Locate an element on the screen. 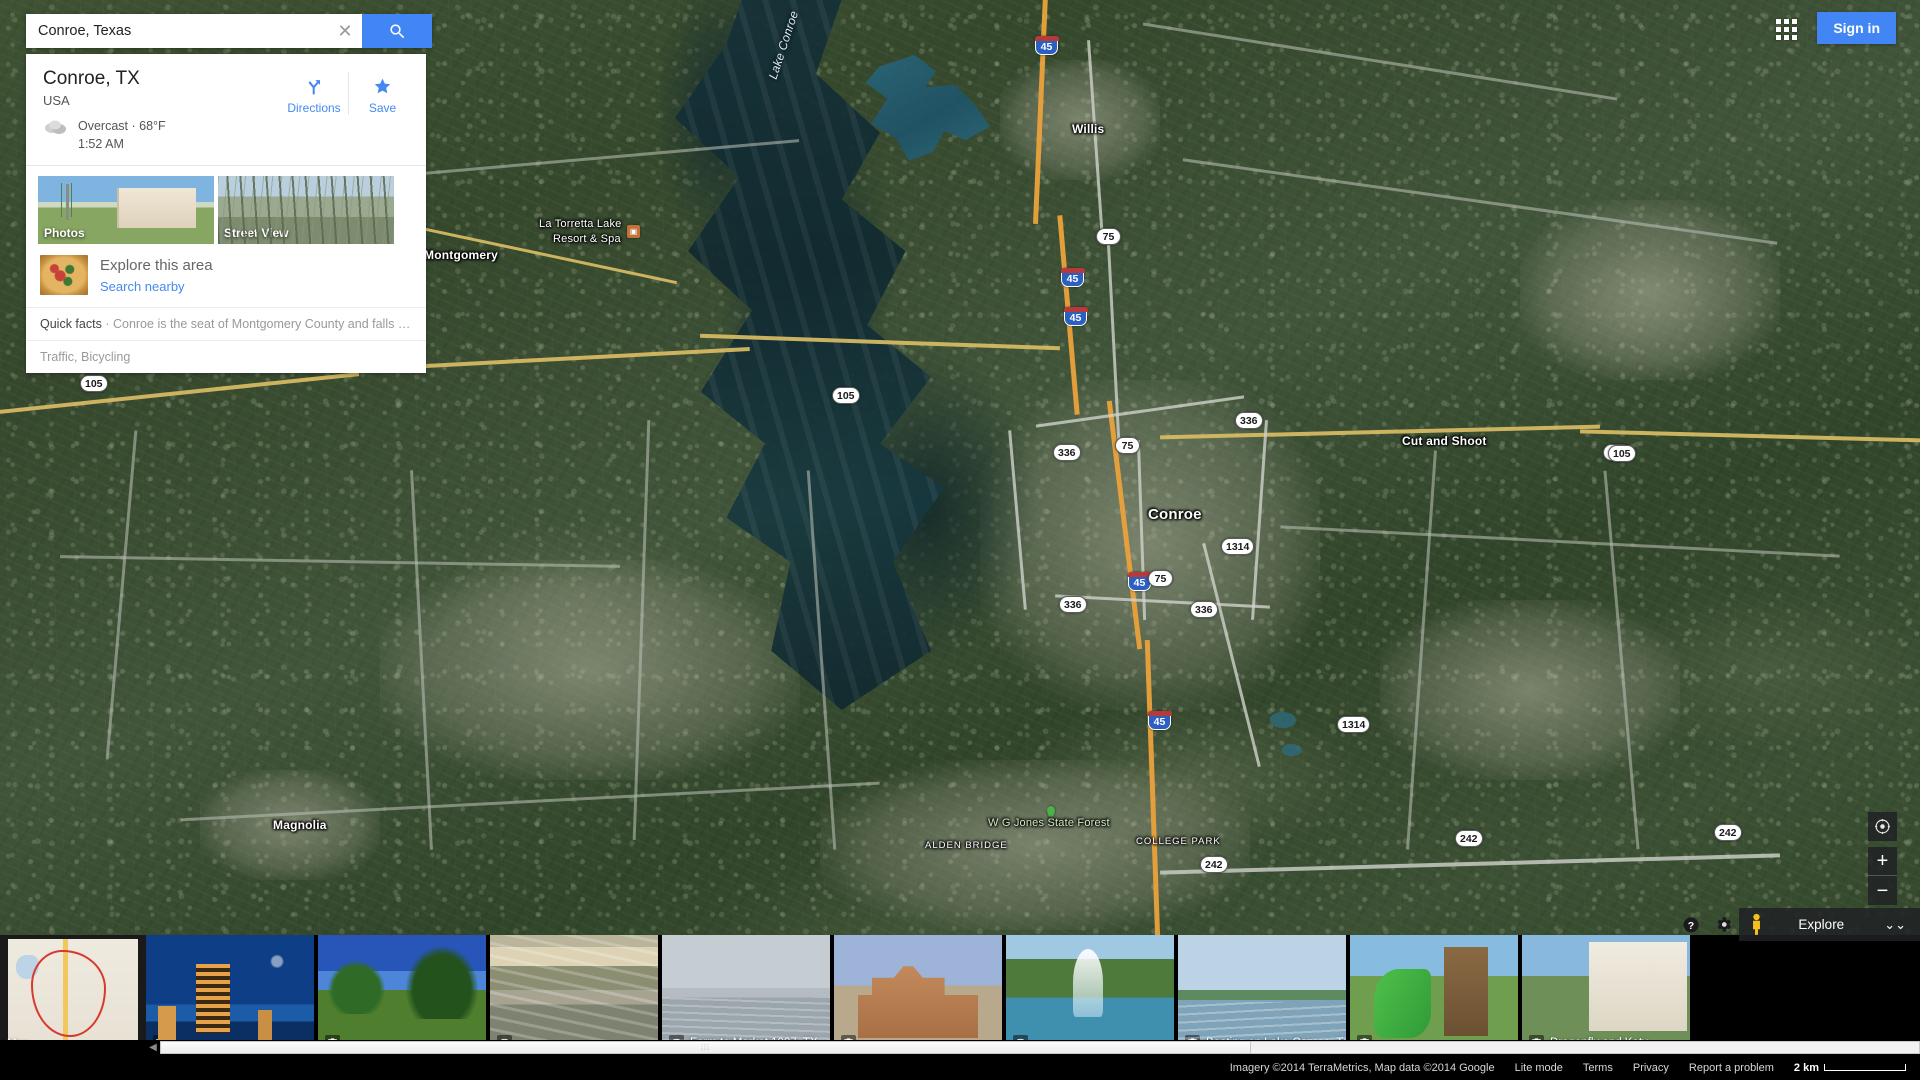 The height and width of the screenshot is (1080, 1920). directions-arrow-icon is located at coordinates (314, 86).